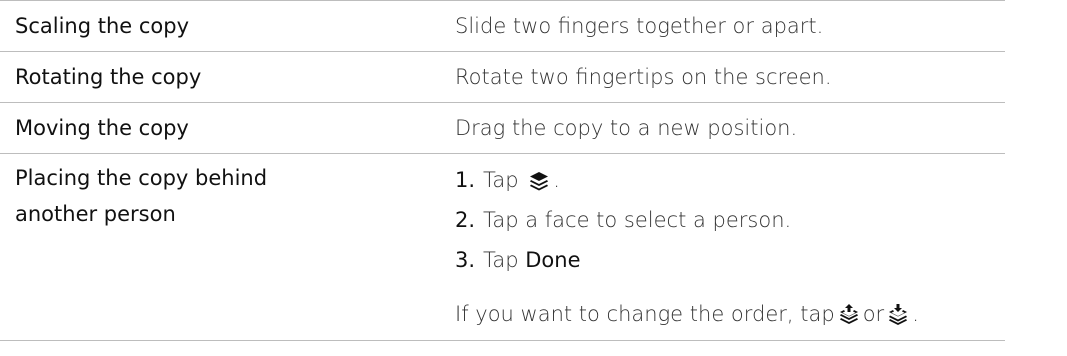 This screenshot has height=356, width=1067. Describe the element at coordinates (637, 220) in the screenshot. I see `step-text: Tap a face to select a person.` at that location.